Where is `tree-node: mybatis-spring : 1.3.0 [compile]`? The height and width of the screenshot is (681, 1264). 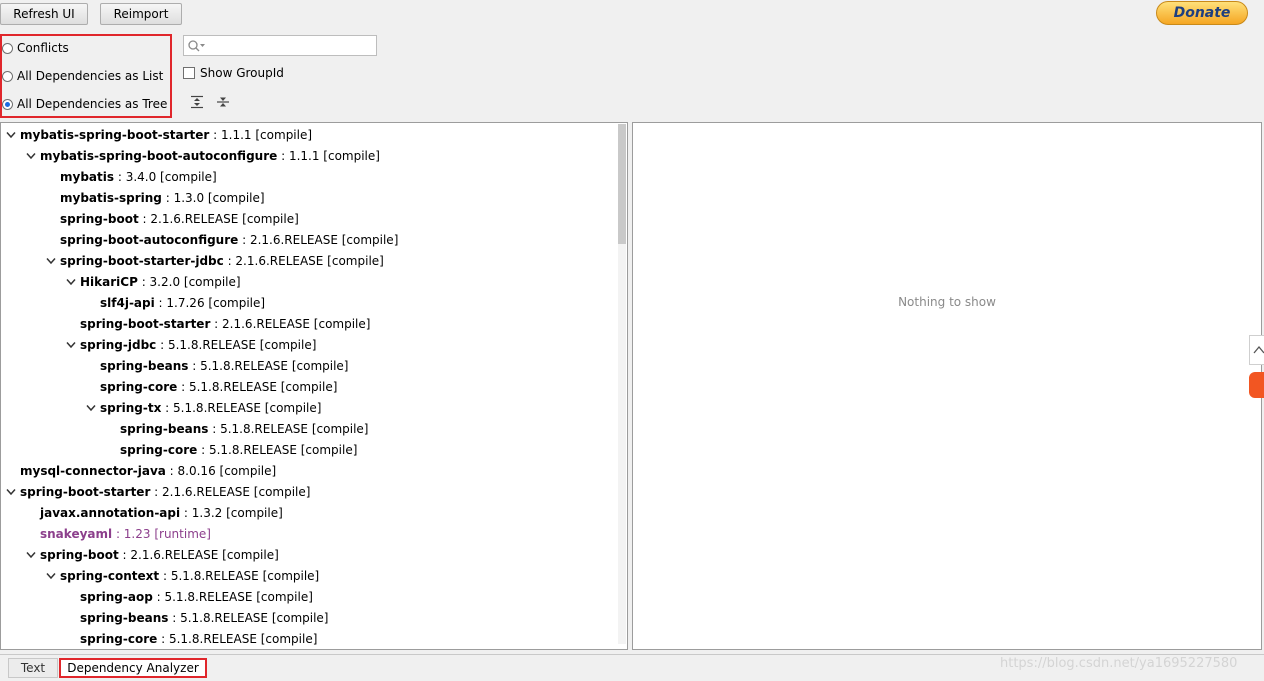
tree-node: mybatis-spring : 1.3.0 [compile] is located at coordinates (154, 197).